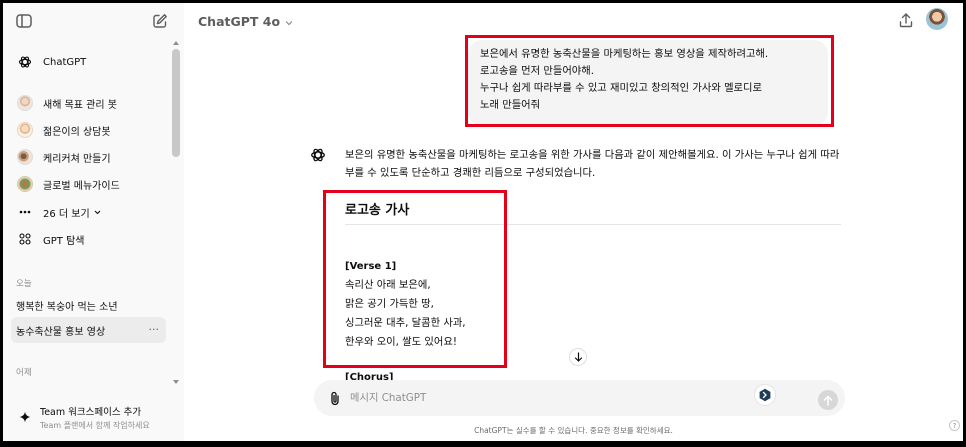 The image size is (966, 447). Describe the element at coordinates (937, 19) in the screenshot. I see `user-avatar` at that location.